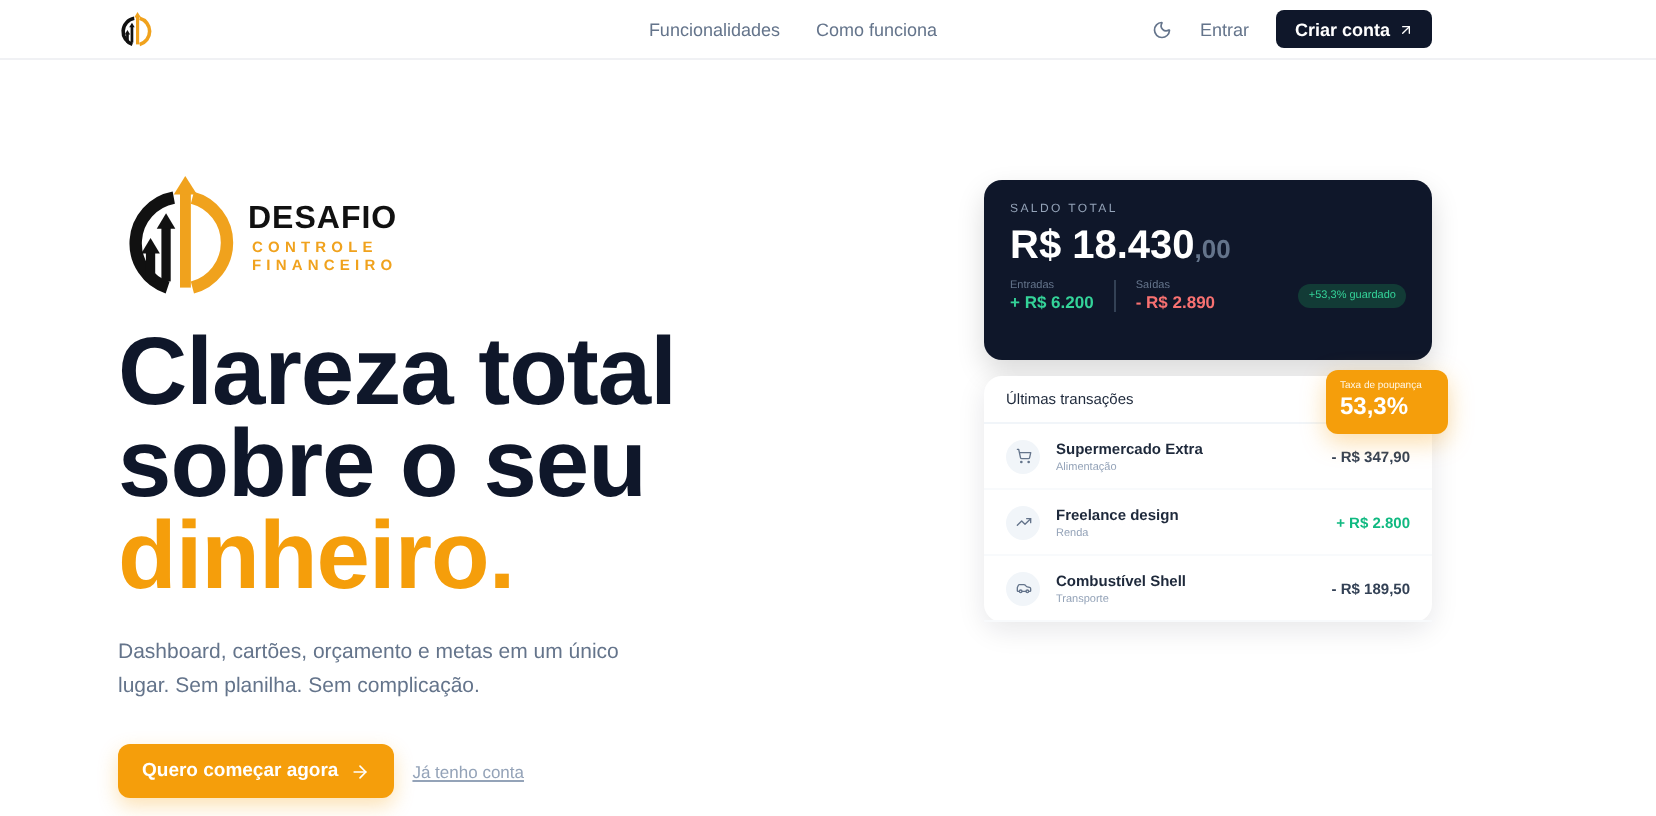  What do you see at coordinates (1023, 522) in the screenshot?
I see `trend-up-icon` at bounding box center [1023, 522].